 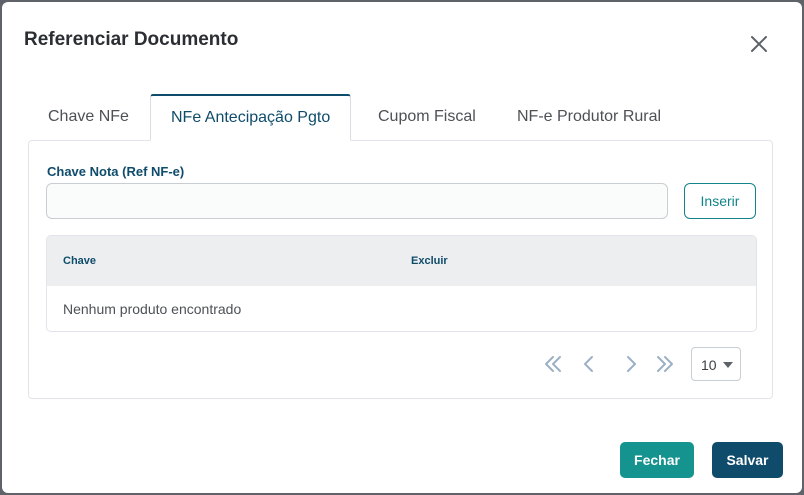 I want to click on column-header-excluir: Excluir, so click(x=429, y=261).